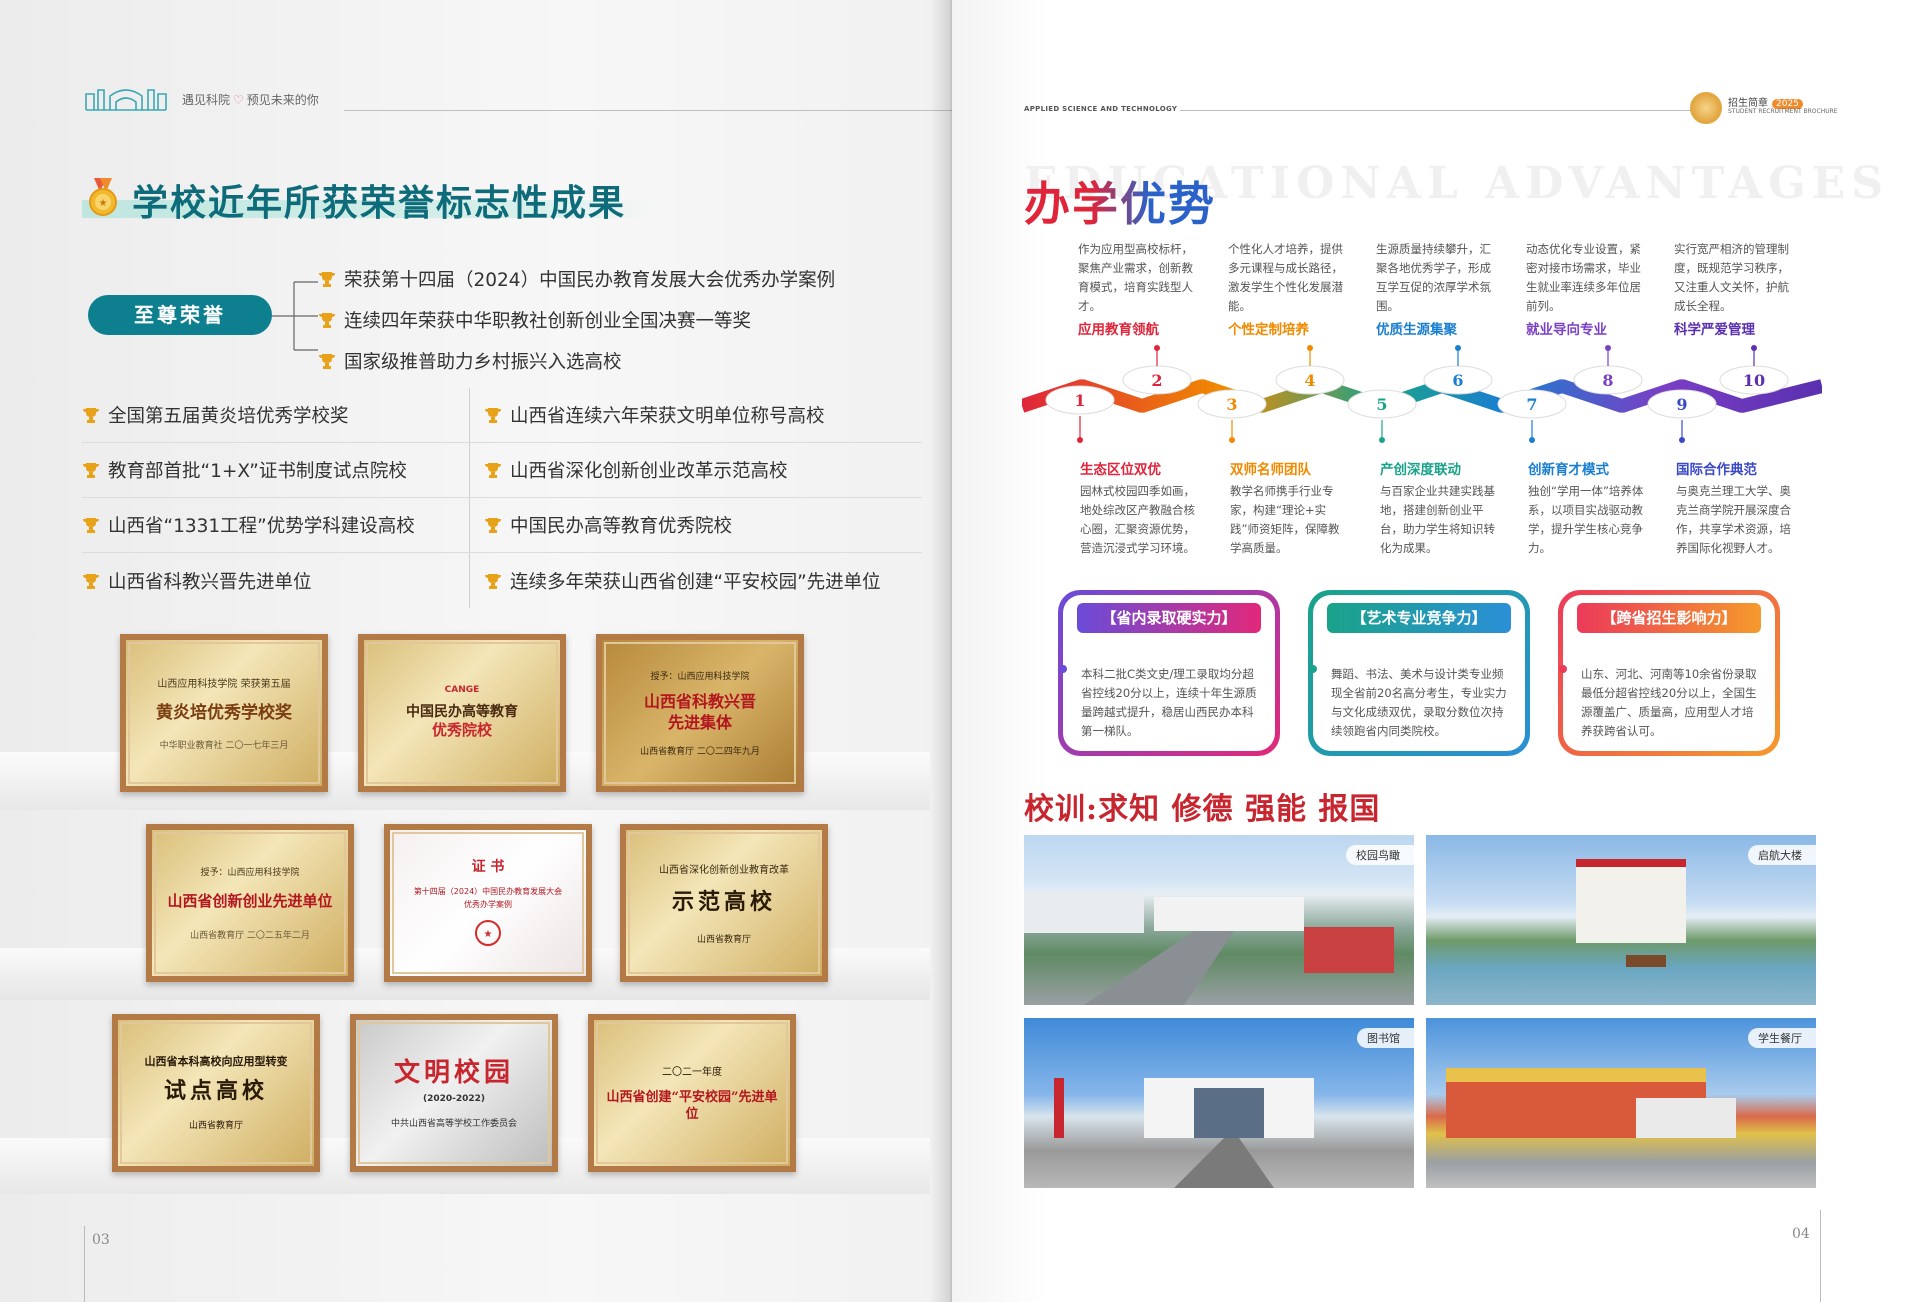 The height and width of the screenshot is (1302, 1905). What do you see at coordinates (1681, 404) in the screenshot?
I see `timeline-number-9: 9` at bounding box center [1681, 404].